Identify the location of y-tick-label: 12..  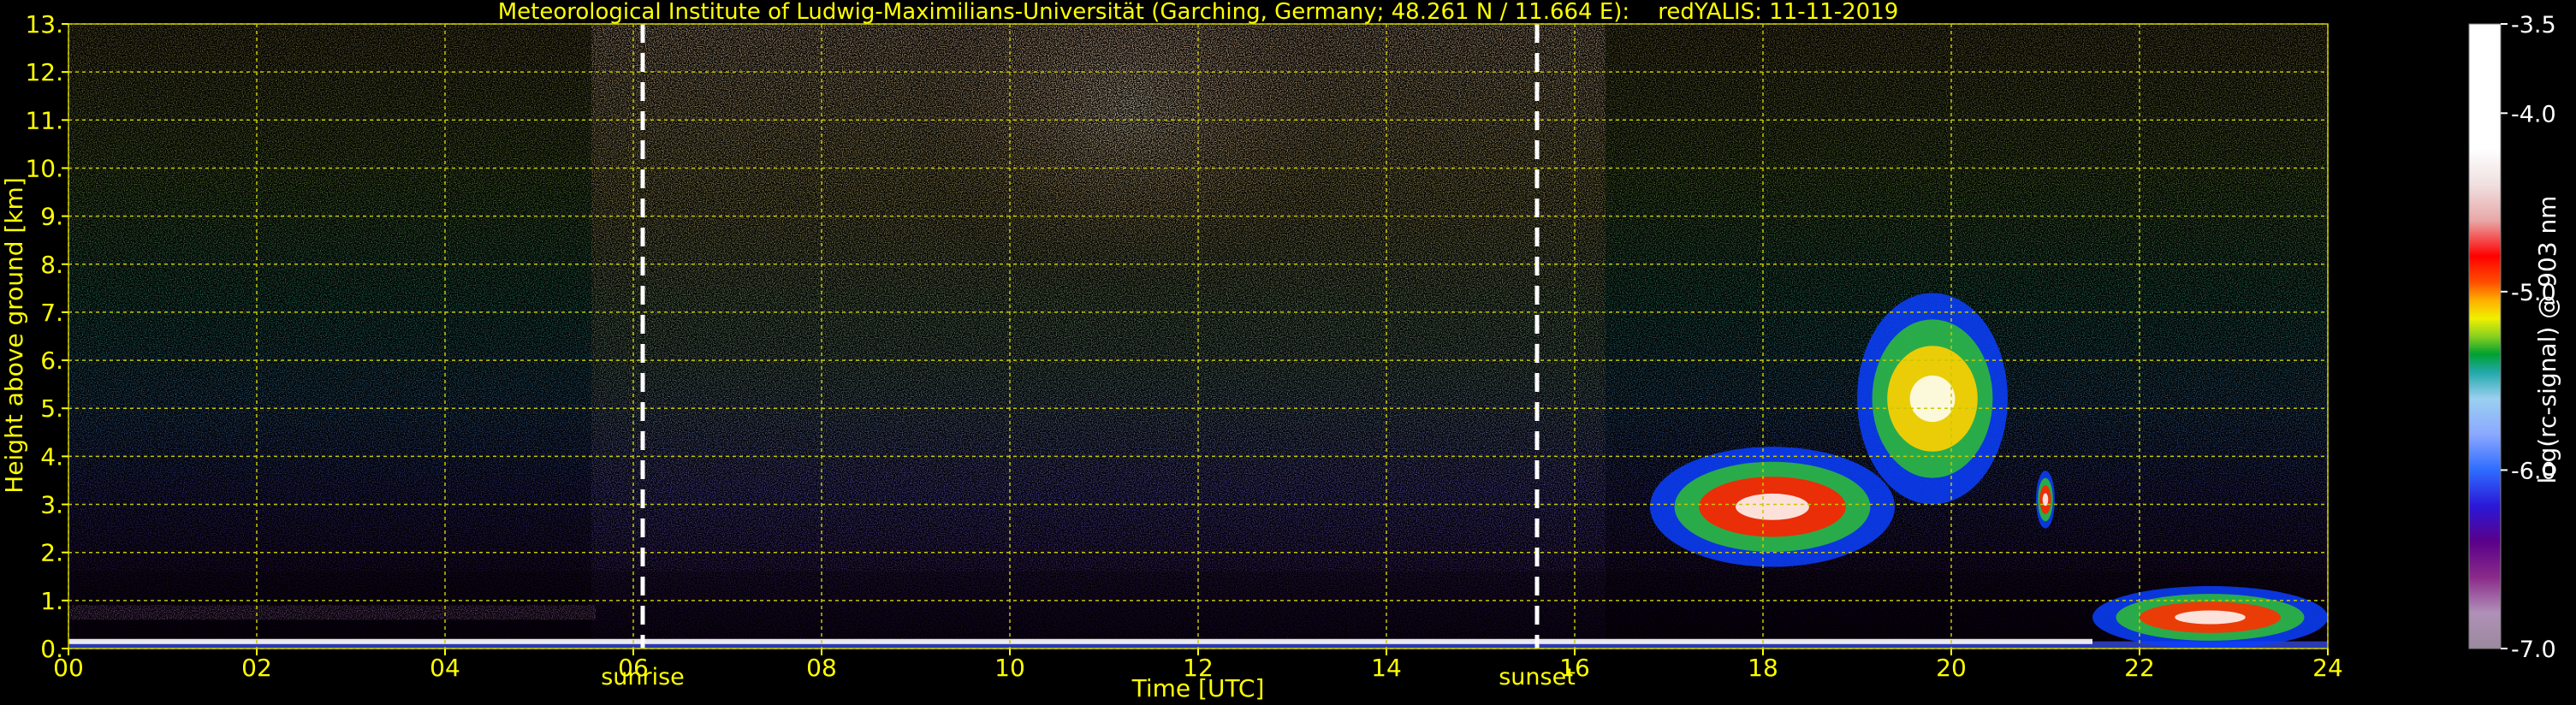
(44, 72).